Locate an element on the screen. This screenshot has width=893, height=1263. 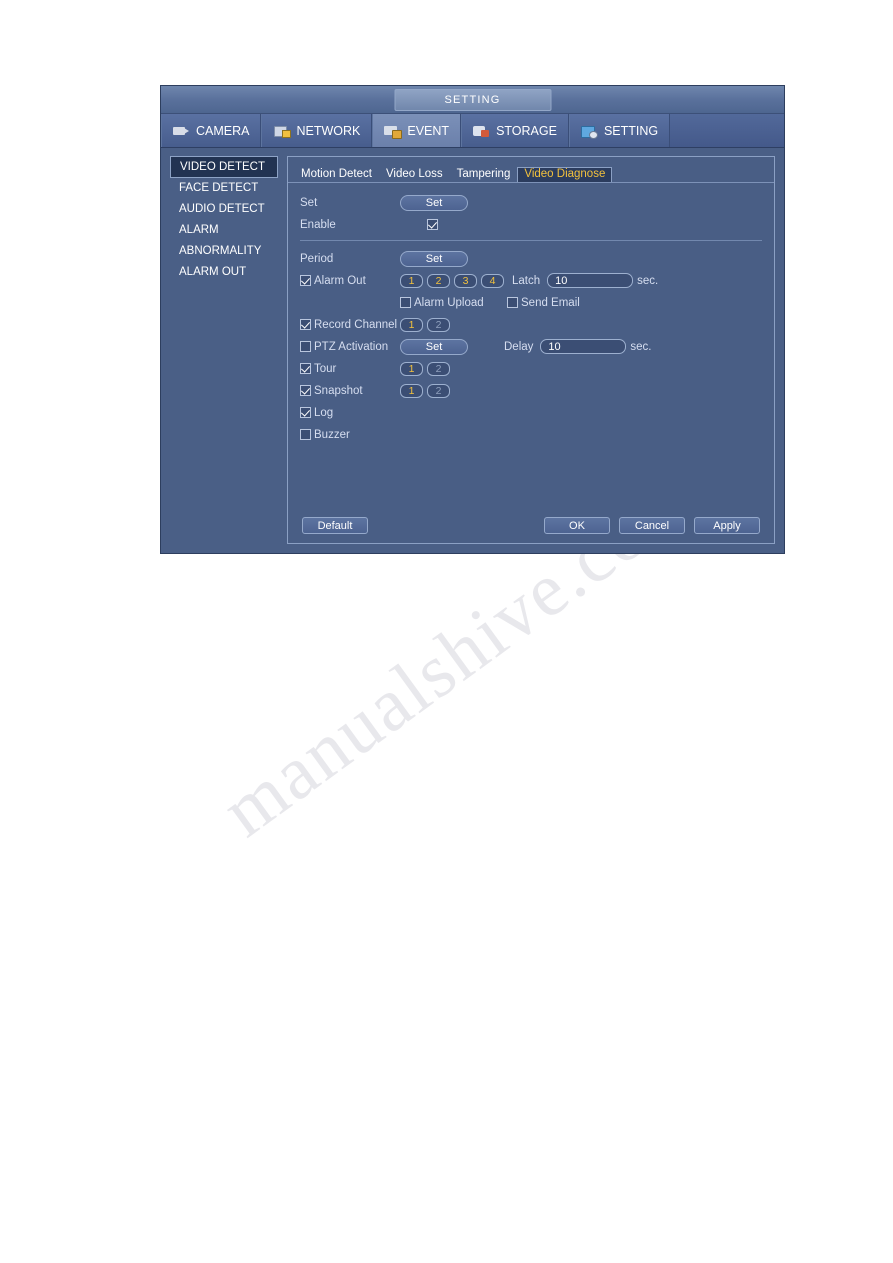
alarm-out-label: Alarm Out is located at coordinates (340, 280).